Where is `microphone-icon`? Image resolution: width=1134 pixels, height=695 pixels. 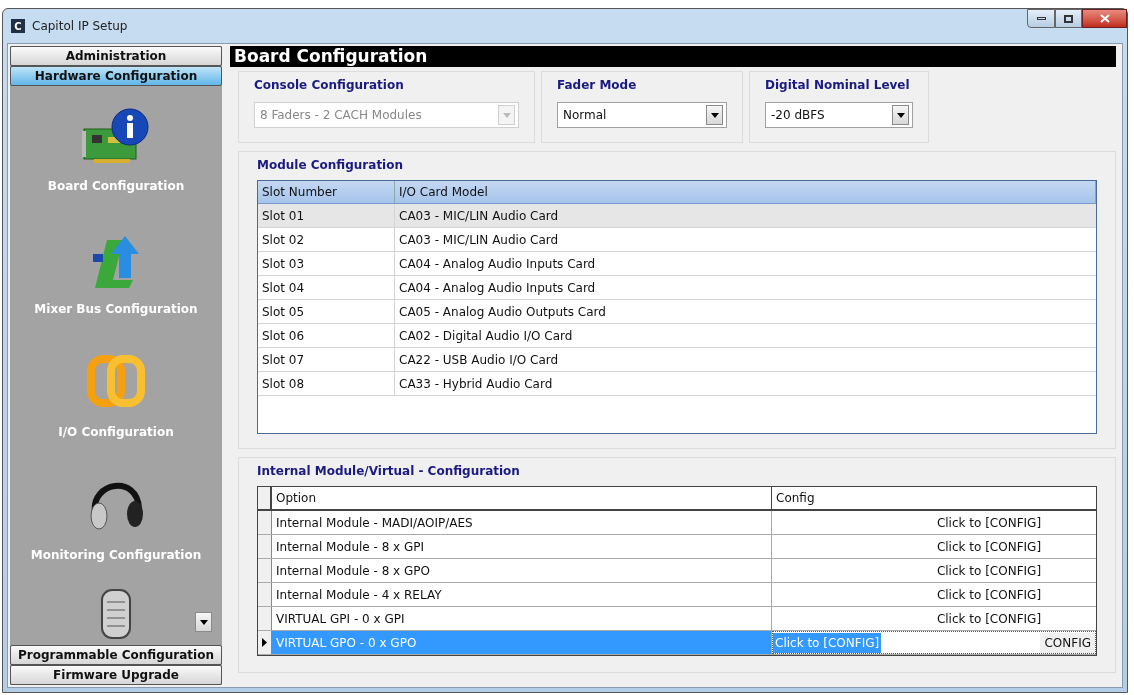 microphone-icon is located at coordinates (116, 614).